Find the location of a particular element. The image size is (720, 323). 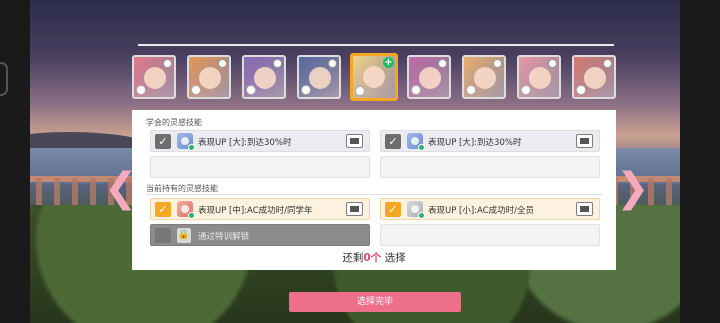

current-skill-slot: ✓ 表现UP [中]:AC成功时/同学年 is located at coordinates (260, 209).